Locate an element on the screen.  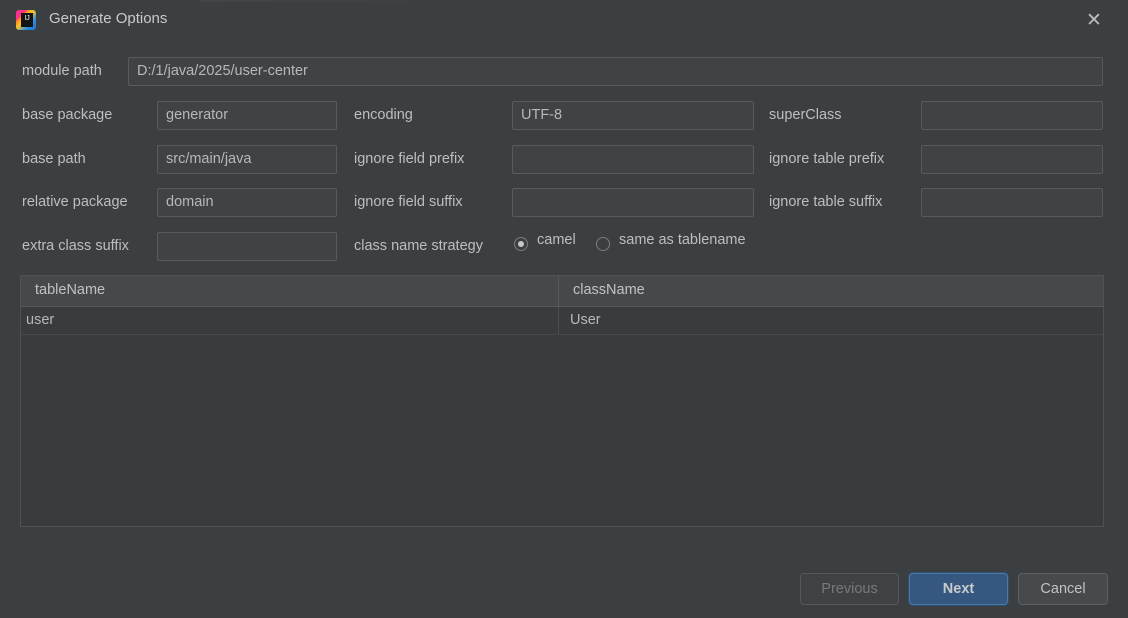
label-ignore-table-prefix: ignore table prefix is located at coordinates (827, 159).